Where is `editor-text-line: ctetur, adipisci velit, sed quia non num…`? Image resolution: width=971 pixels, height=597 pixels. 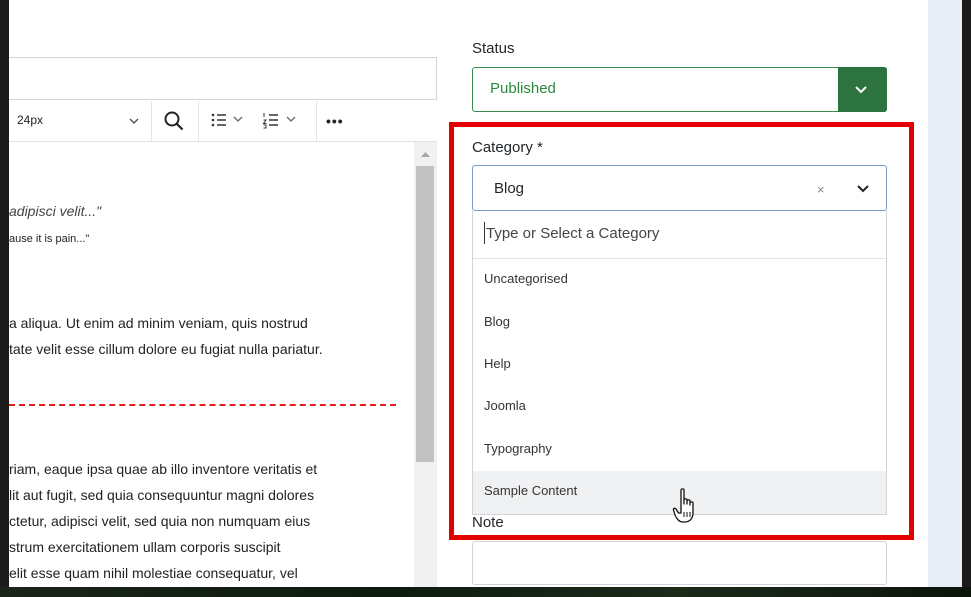
editor-text-line: ctetur, adipisci velit, sed quia non num… is located at coordinates (160, 521).